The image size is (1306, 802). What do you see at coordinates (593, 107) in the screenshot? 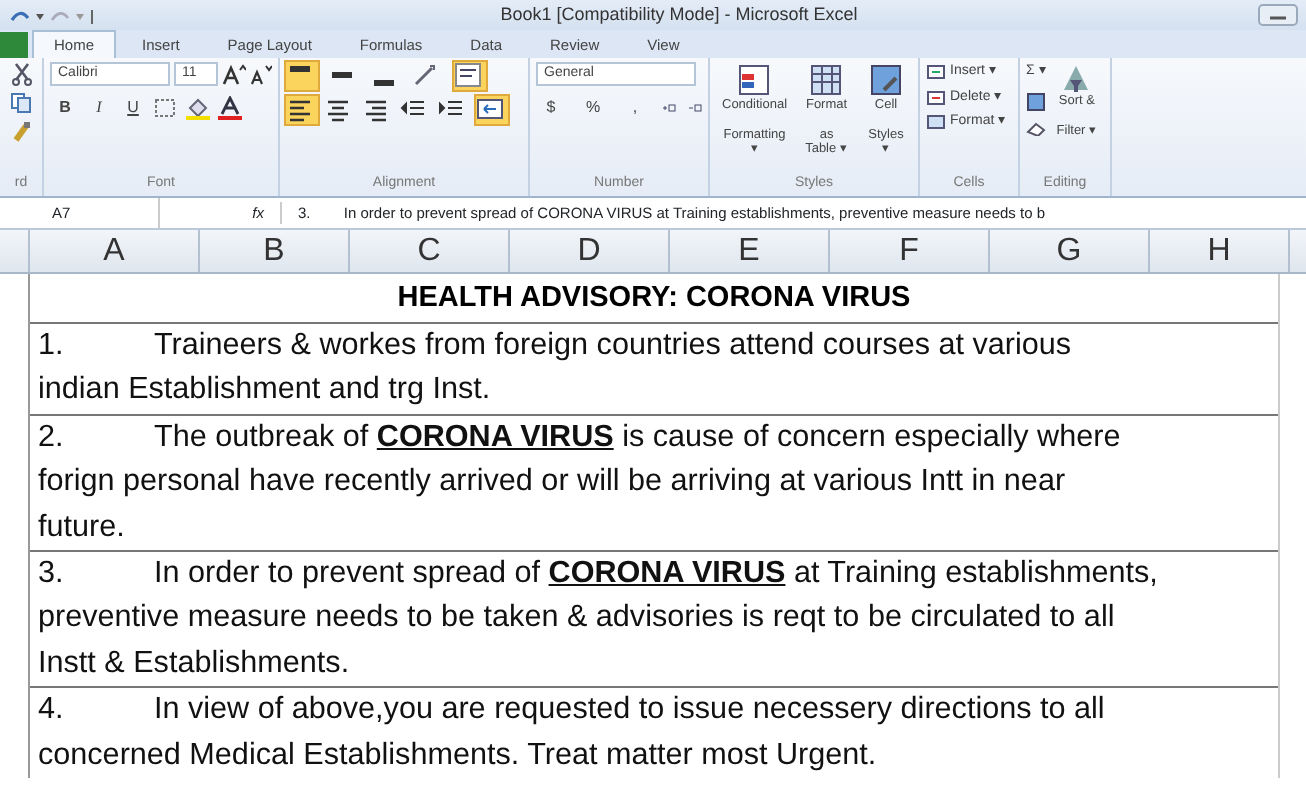
I see `number-format-button: %` at bounding box center [593, 107].